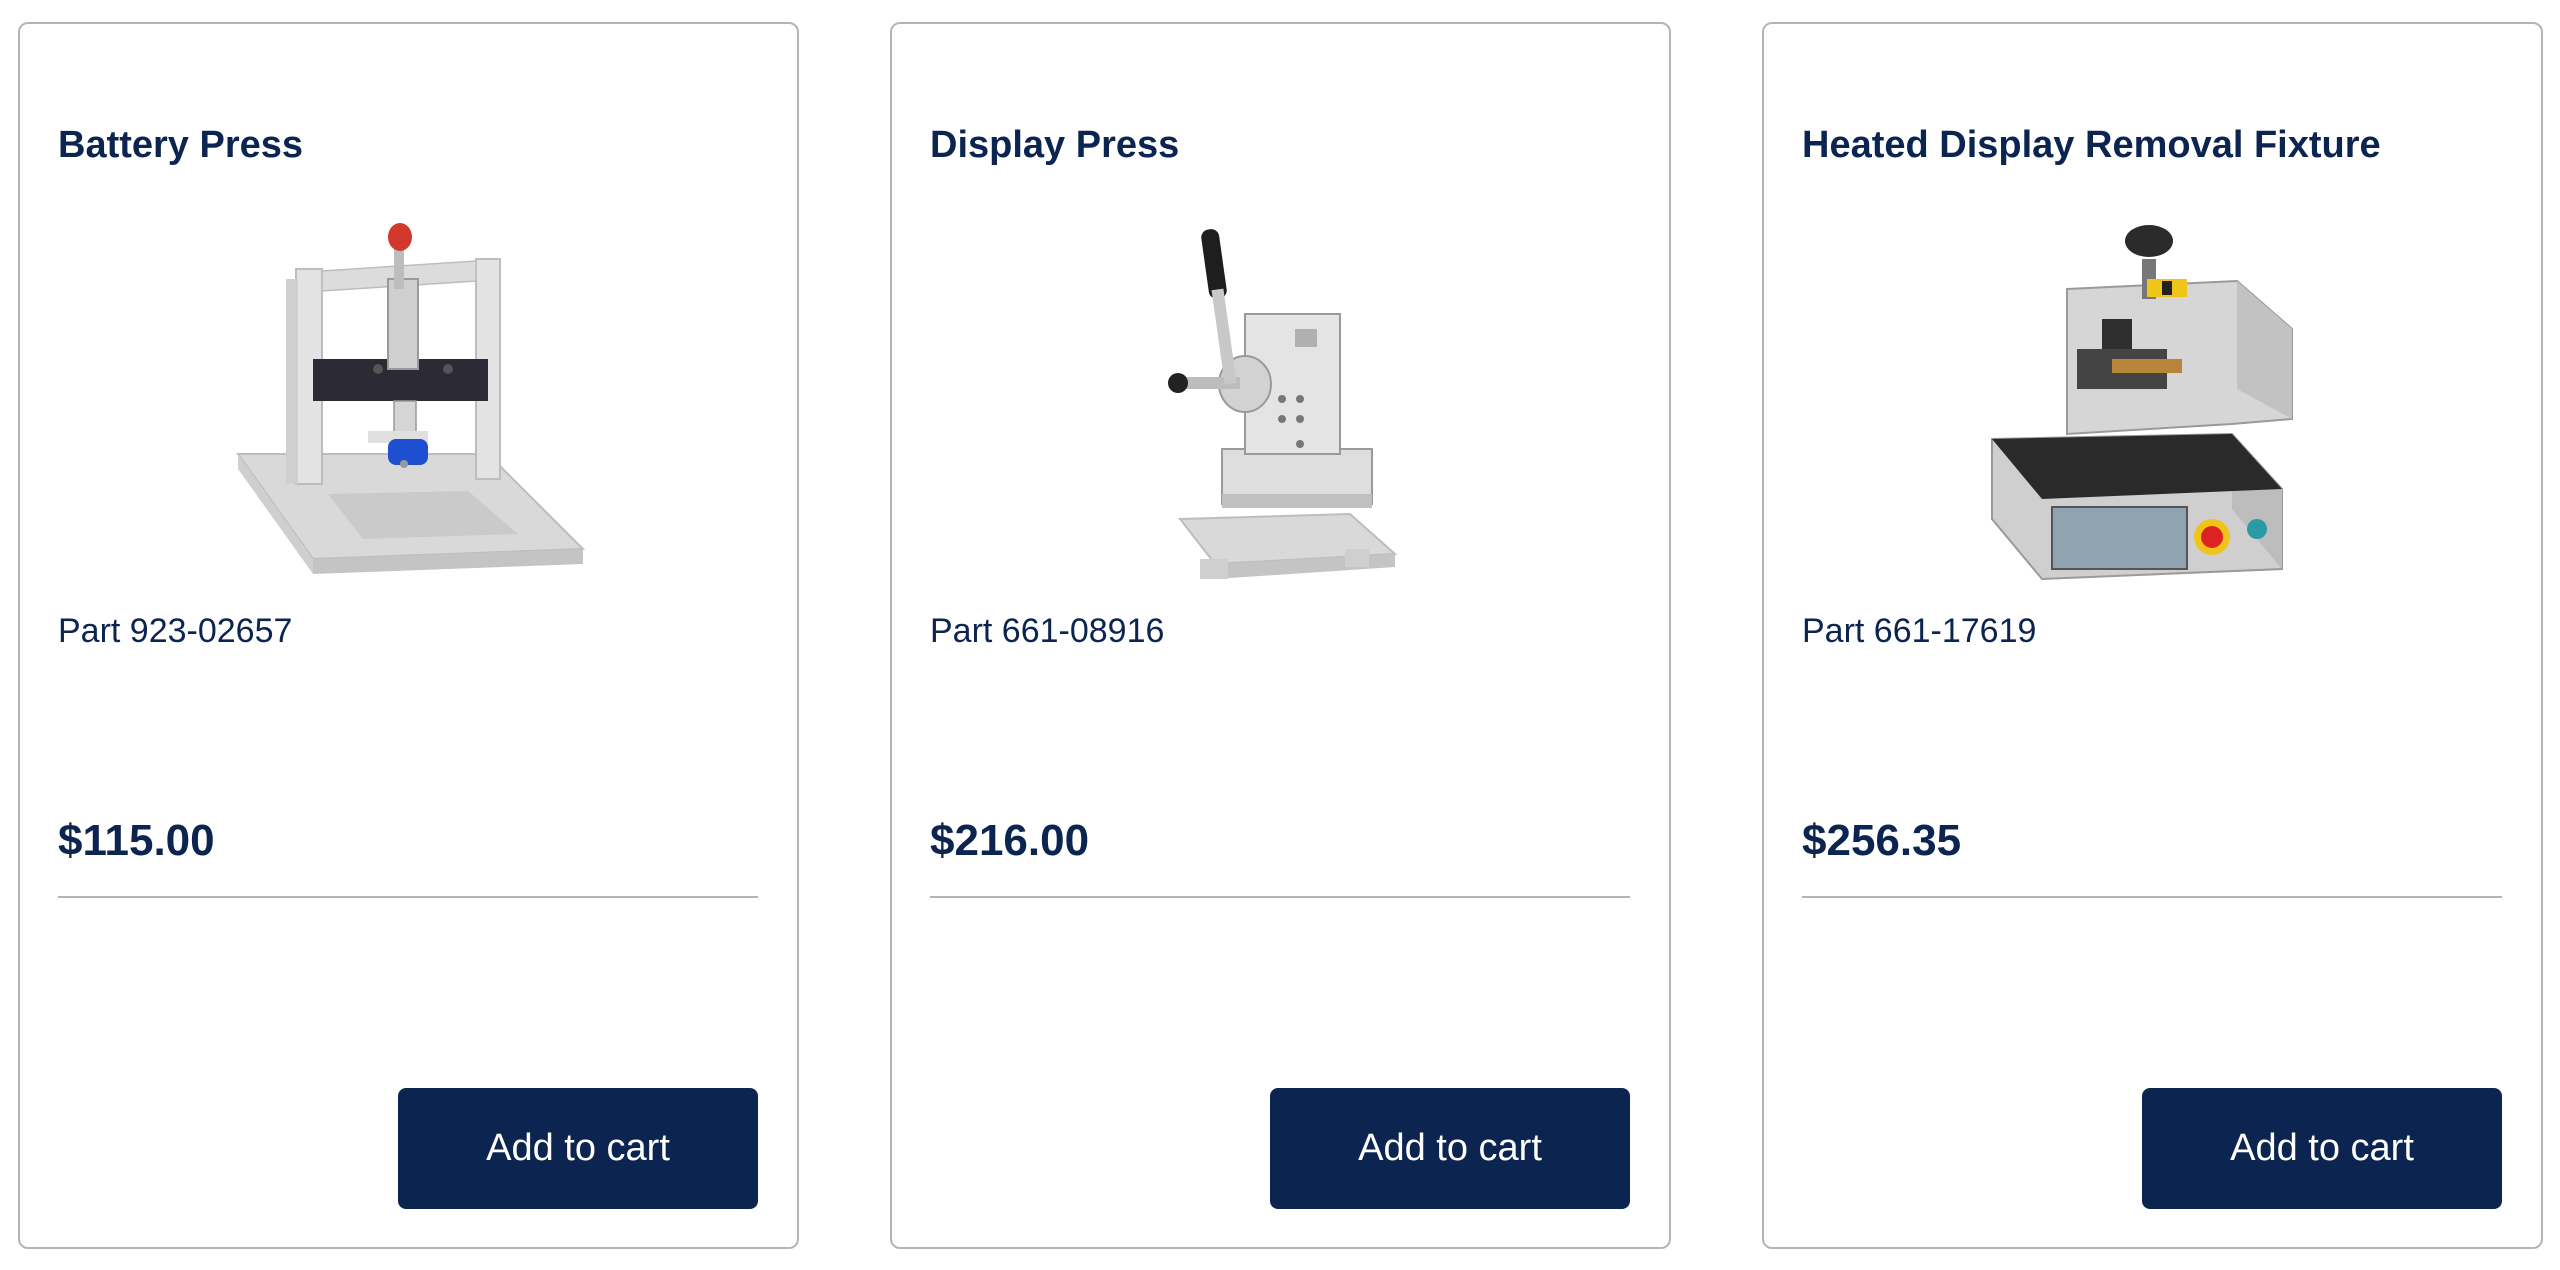  What do you see at coordinates (1919, 631) in the screenshot?
I see `product-part-number: Part 661-17619` at bounding box center [1919, 631].